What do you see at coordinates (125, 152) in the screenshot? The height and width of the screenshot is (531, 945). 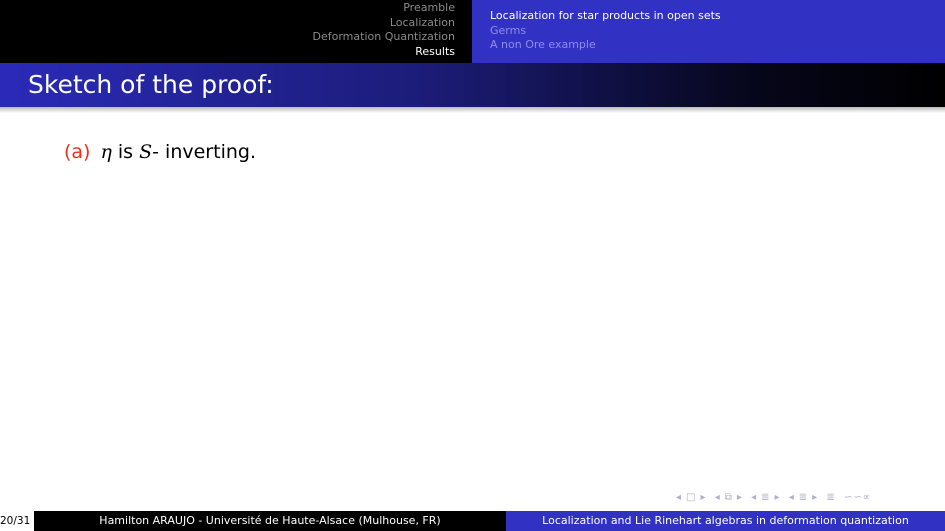 I see `text-is: is` at bounding box center [125, 152].